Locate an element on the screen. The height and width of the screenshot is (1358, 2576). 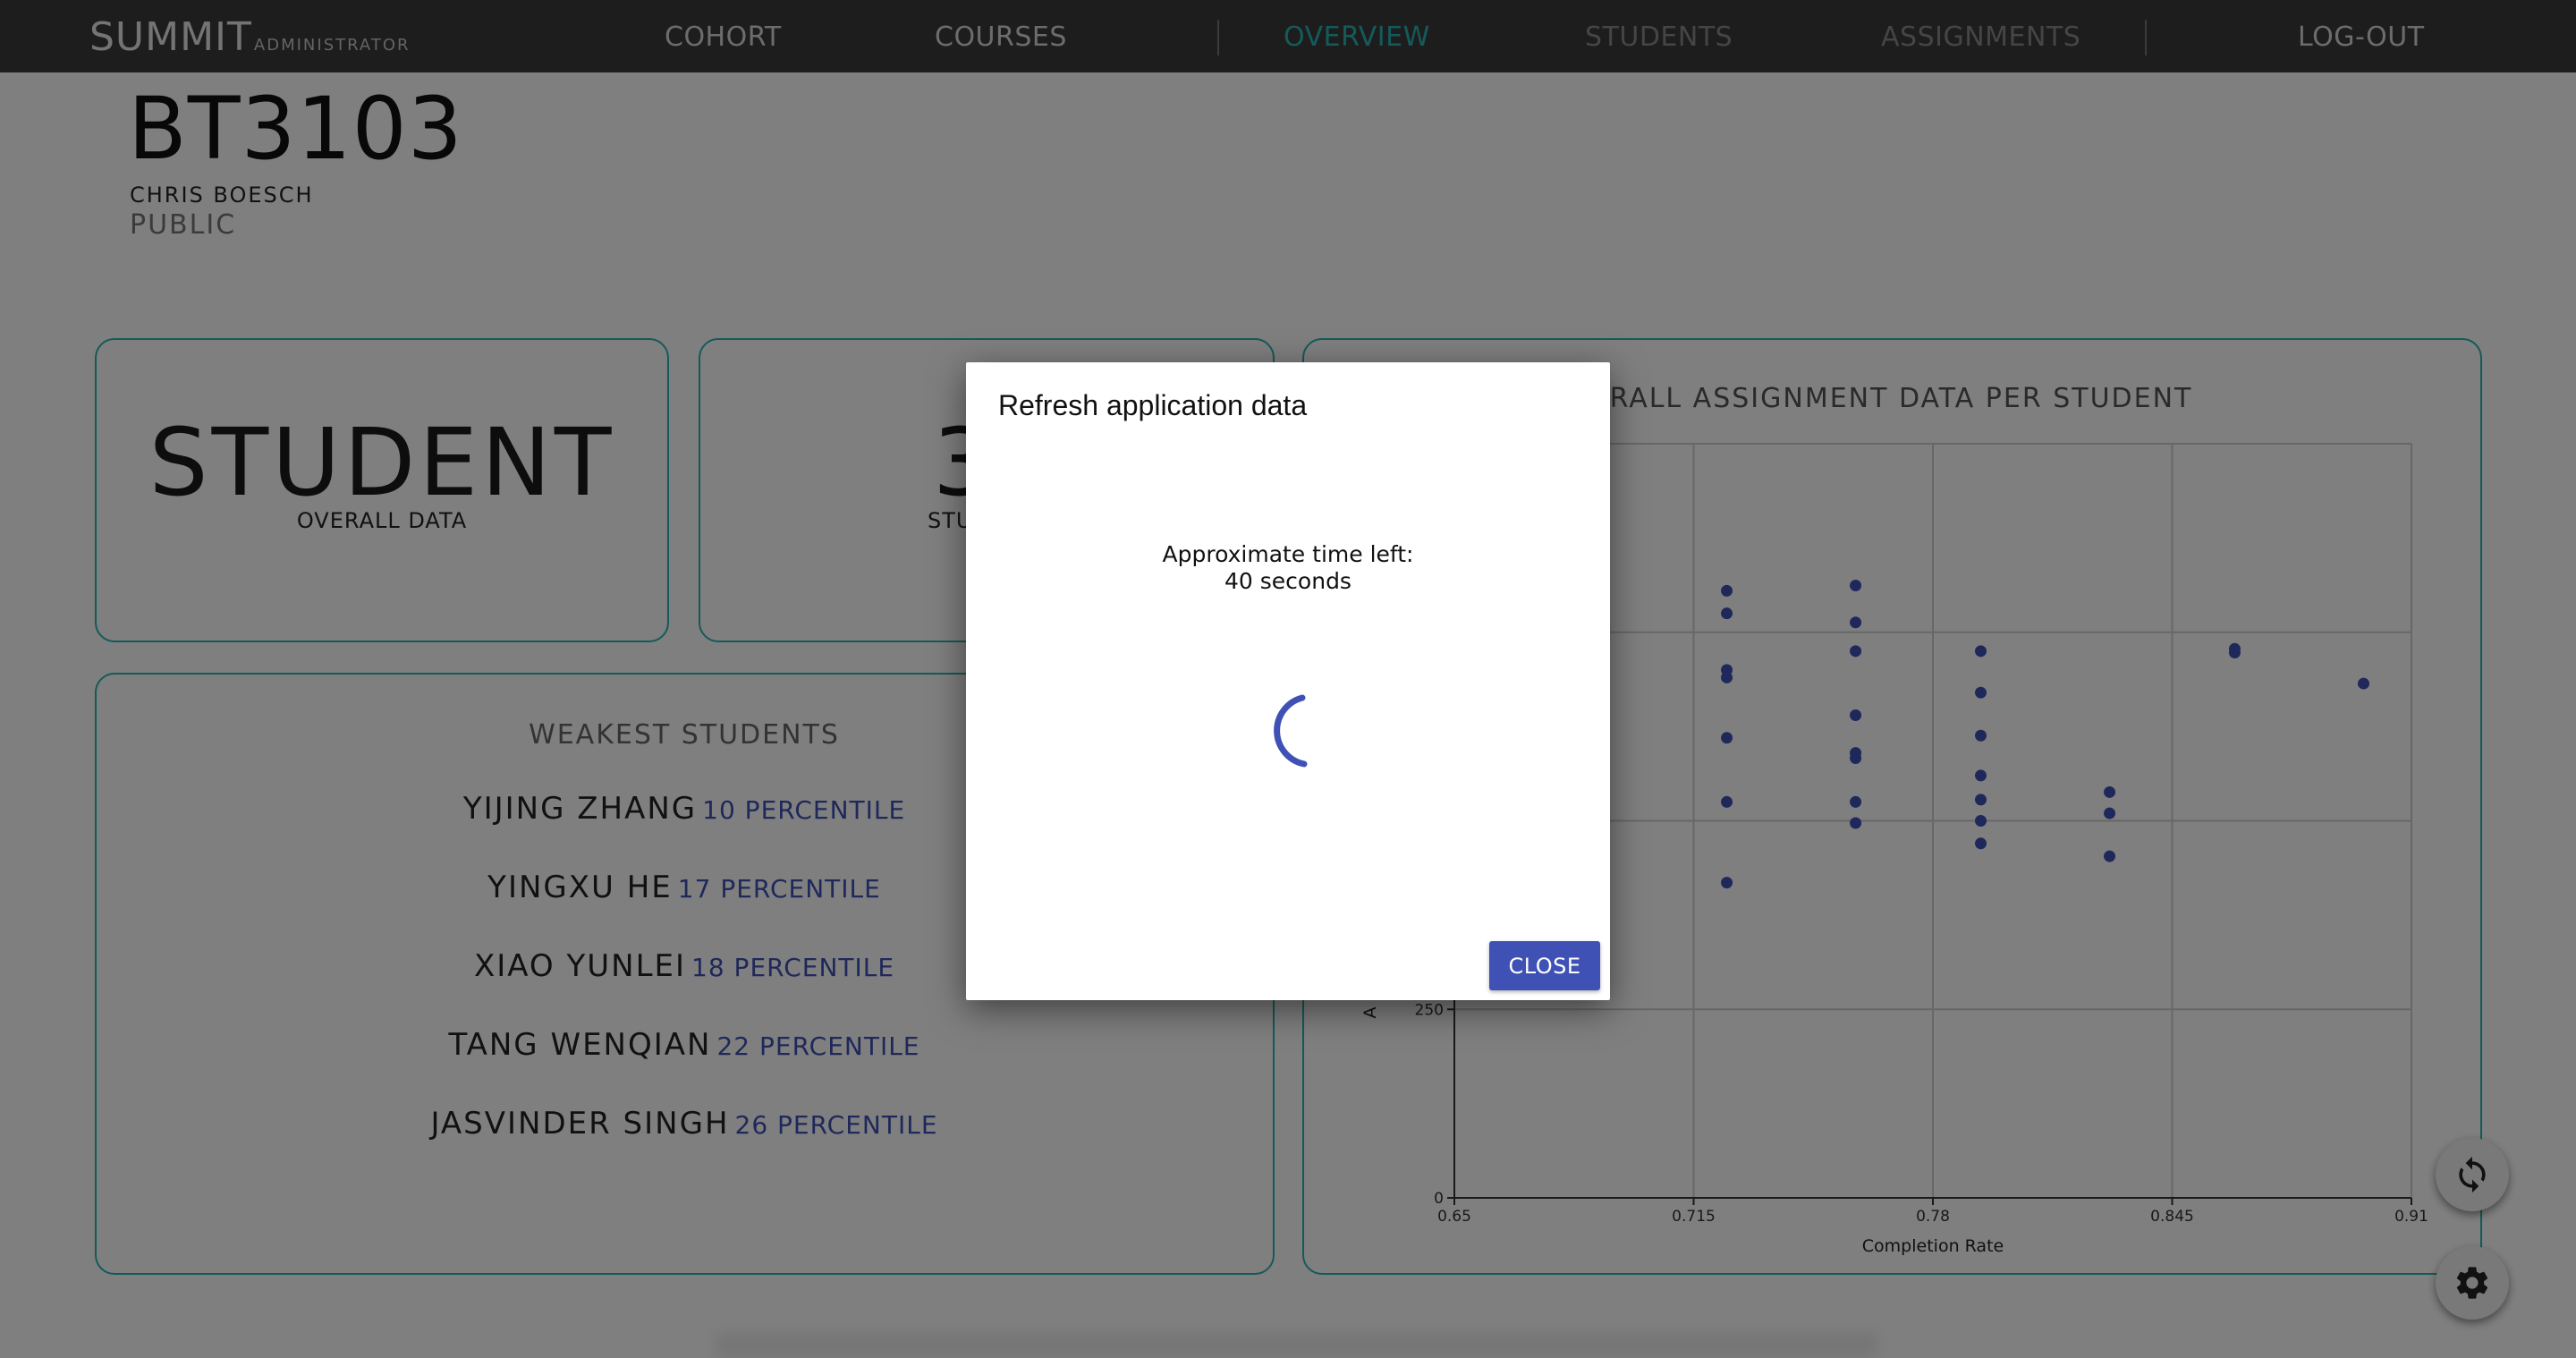
close-button: CLOSE is located at coordinates (1544, 966).